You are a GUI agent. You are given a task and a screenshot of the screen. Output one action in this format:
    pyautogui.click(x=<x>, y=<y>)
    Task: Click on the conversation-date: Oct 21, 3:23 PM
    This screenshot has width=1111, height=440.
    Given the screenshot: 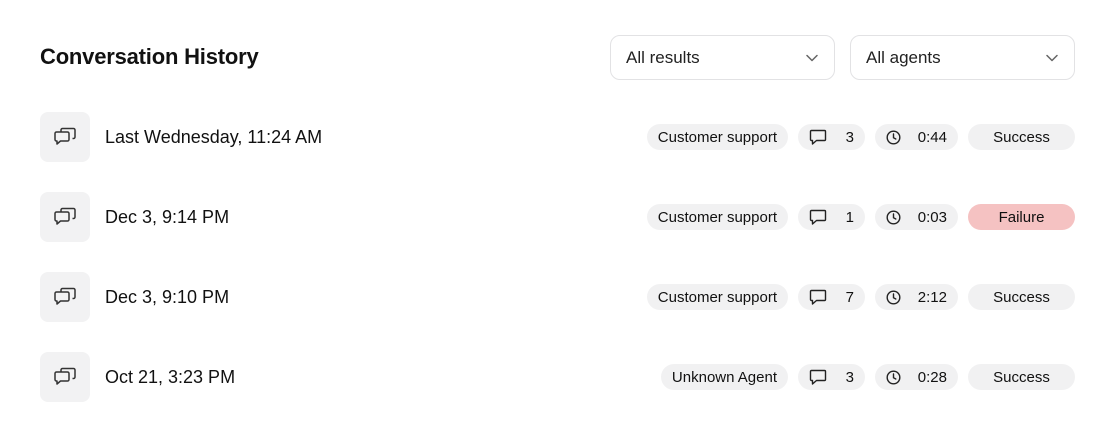 What is the action you would take?
    pyautogui.click(x=170, y=376)
    